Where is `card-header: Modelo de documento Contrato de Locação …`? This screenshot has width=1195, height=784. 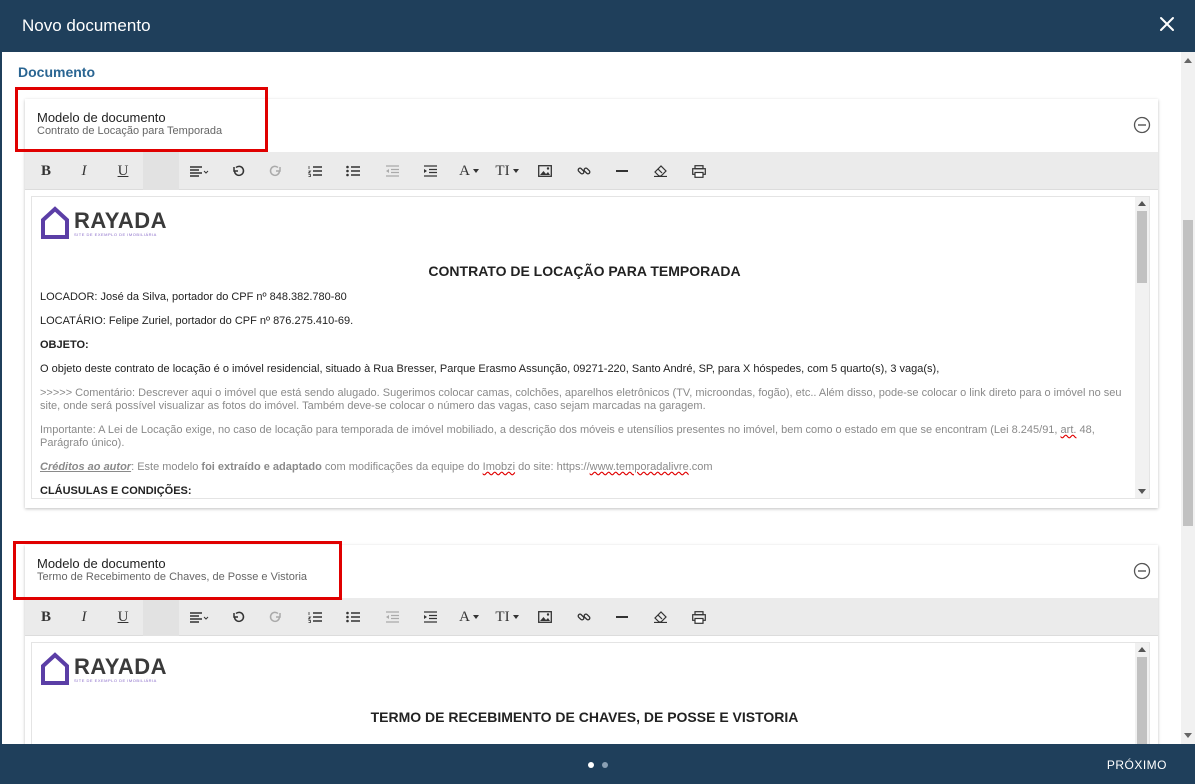
card-header: Modelo de documento Contrato de Locação … is located at coordinates (591, 125).